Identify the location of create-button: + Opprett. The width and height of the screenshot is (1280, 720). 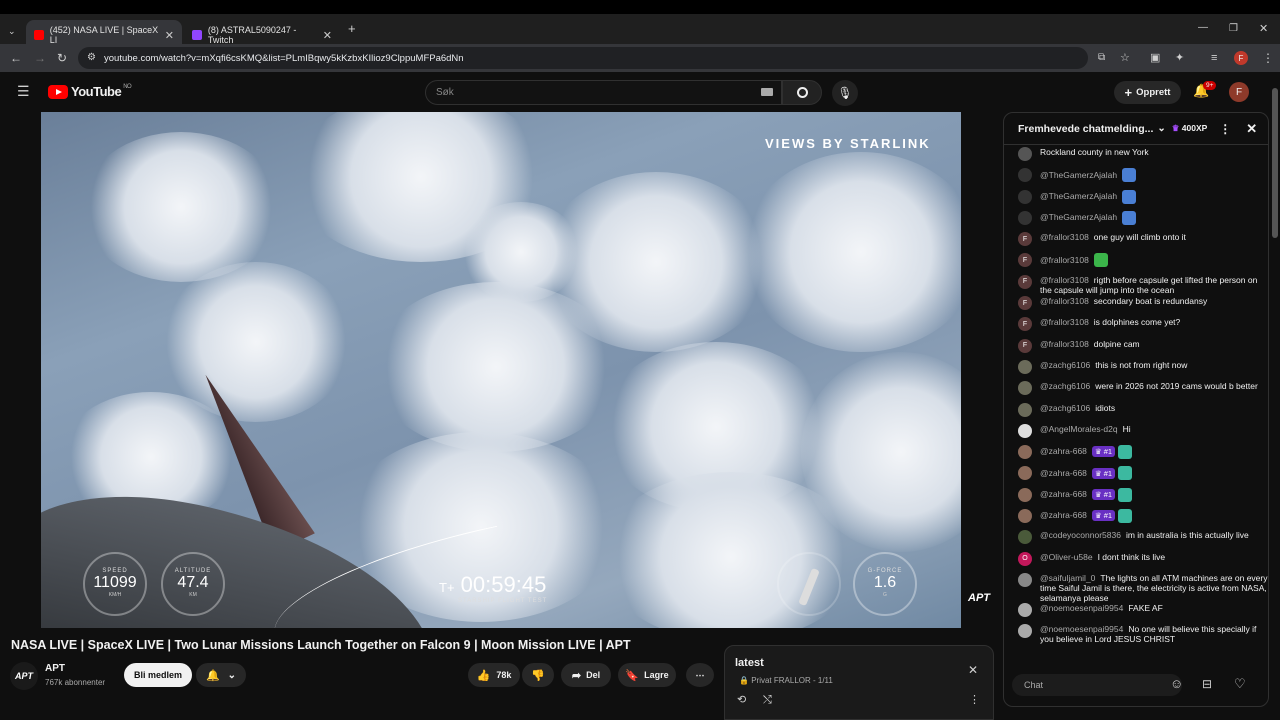
(1147, 92).